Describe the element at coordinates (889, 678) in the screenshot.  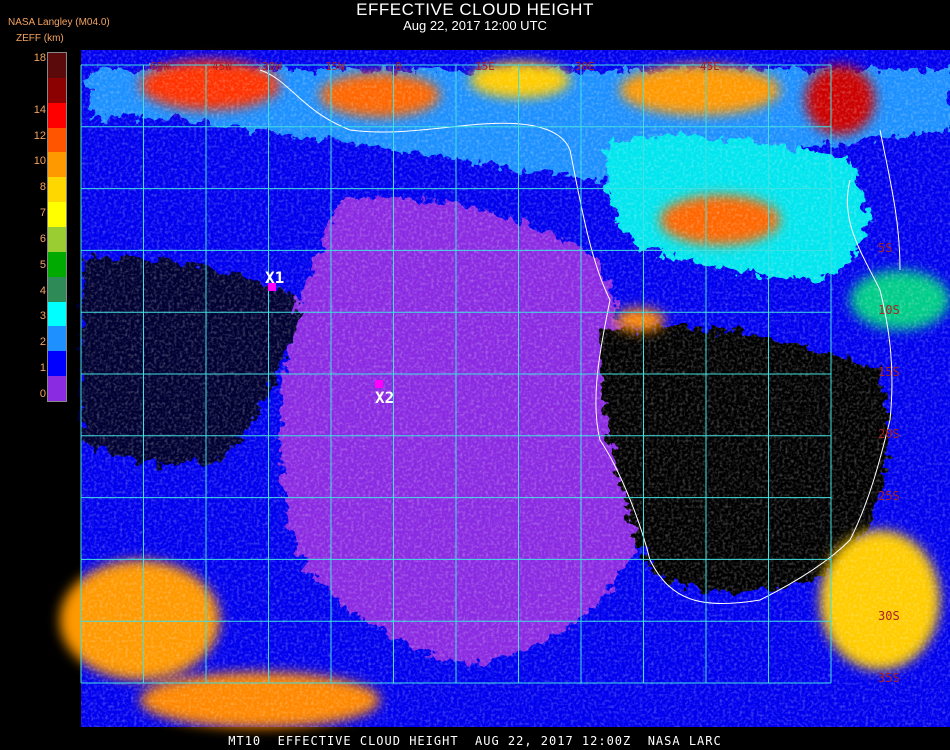
I see `lat-label: 35S` at that location.